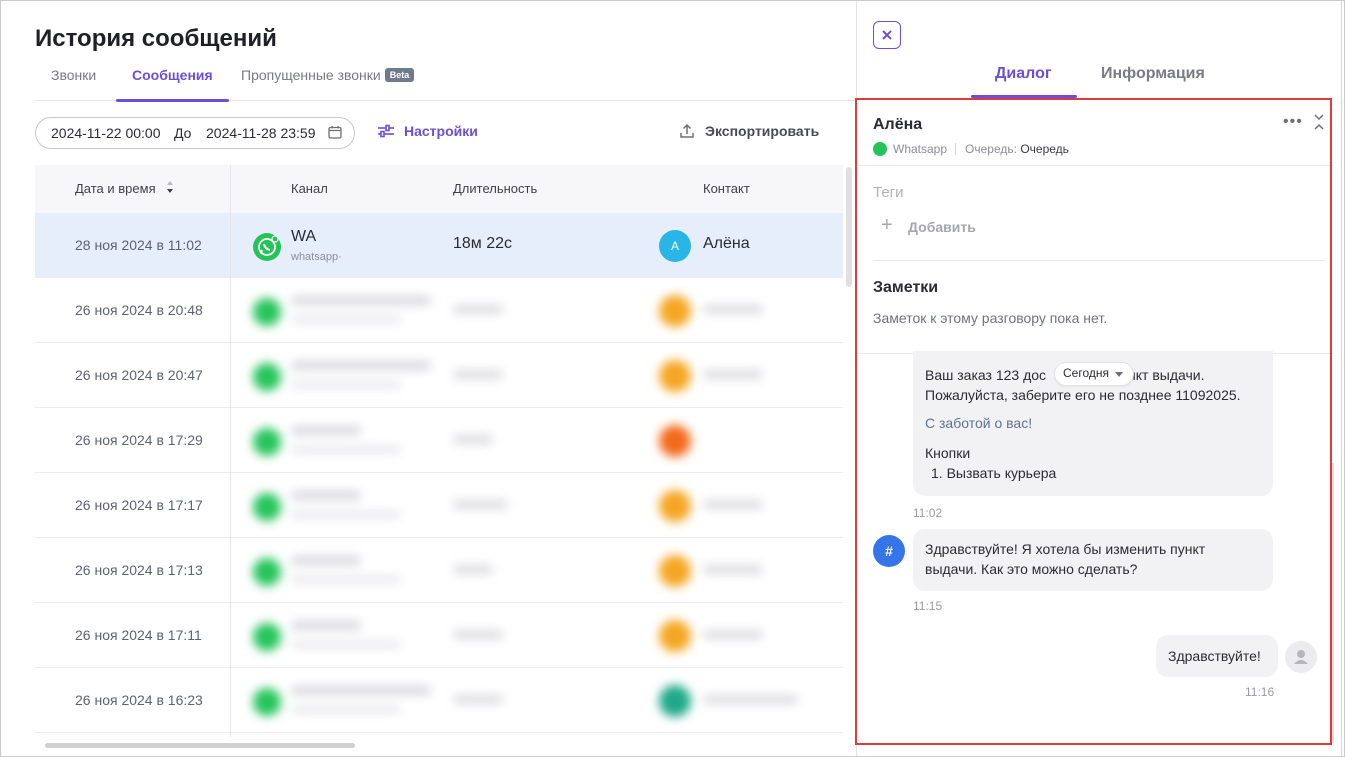  I want to click on column-datetime: Дата и время, so click(115, 188).